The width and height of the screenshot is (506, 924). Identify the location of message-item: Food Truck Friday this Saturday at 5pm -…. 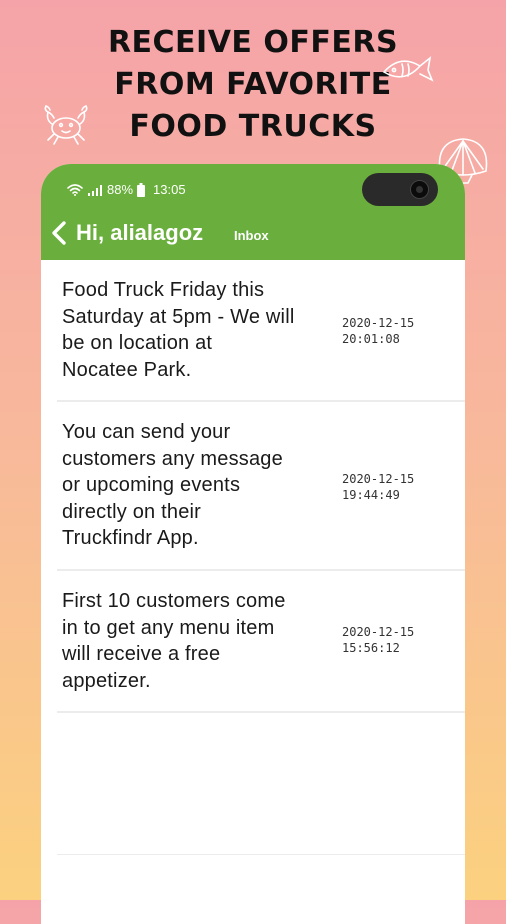
(261, 331).